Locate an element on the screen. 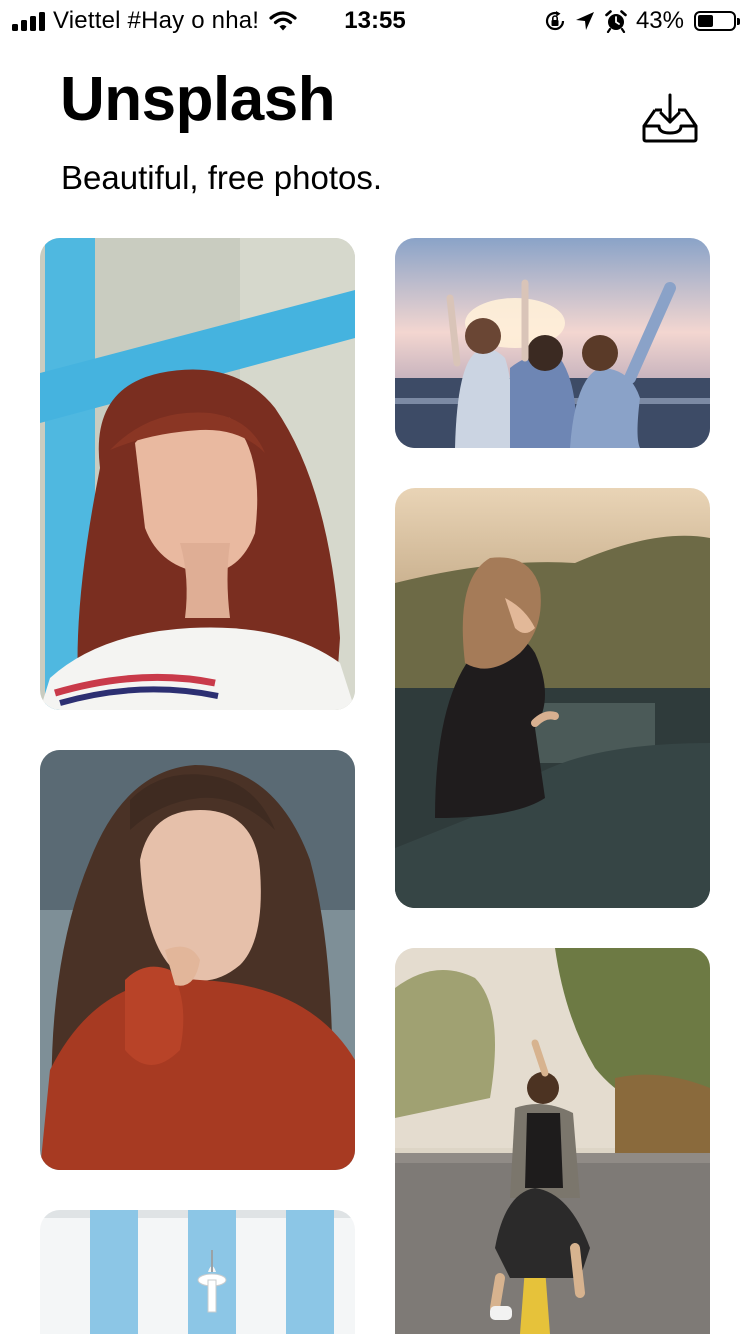 The height and width of the screenshot is (1334, 750). orientation-lock-icon is located at coordinates (555, 21).